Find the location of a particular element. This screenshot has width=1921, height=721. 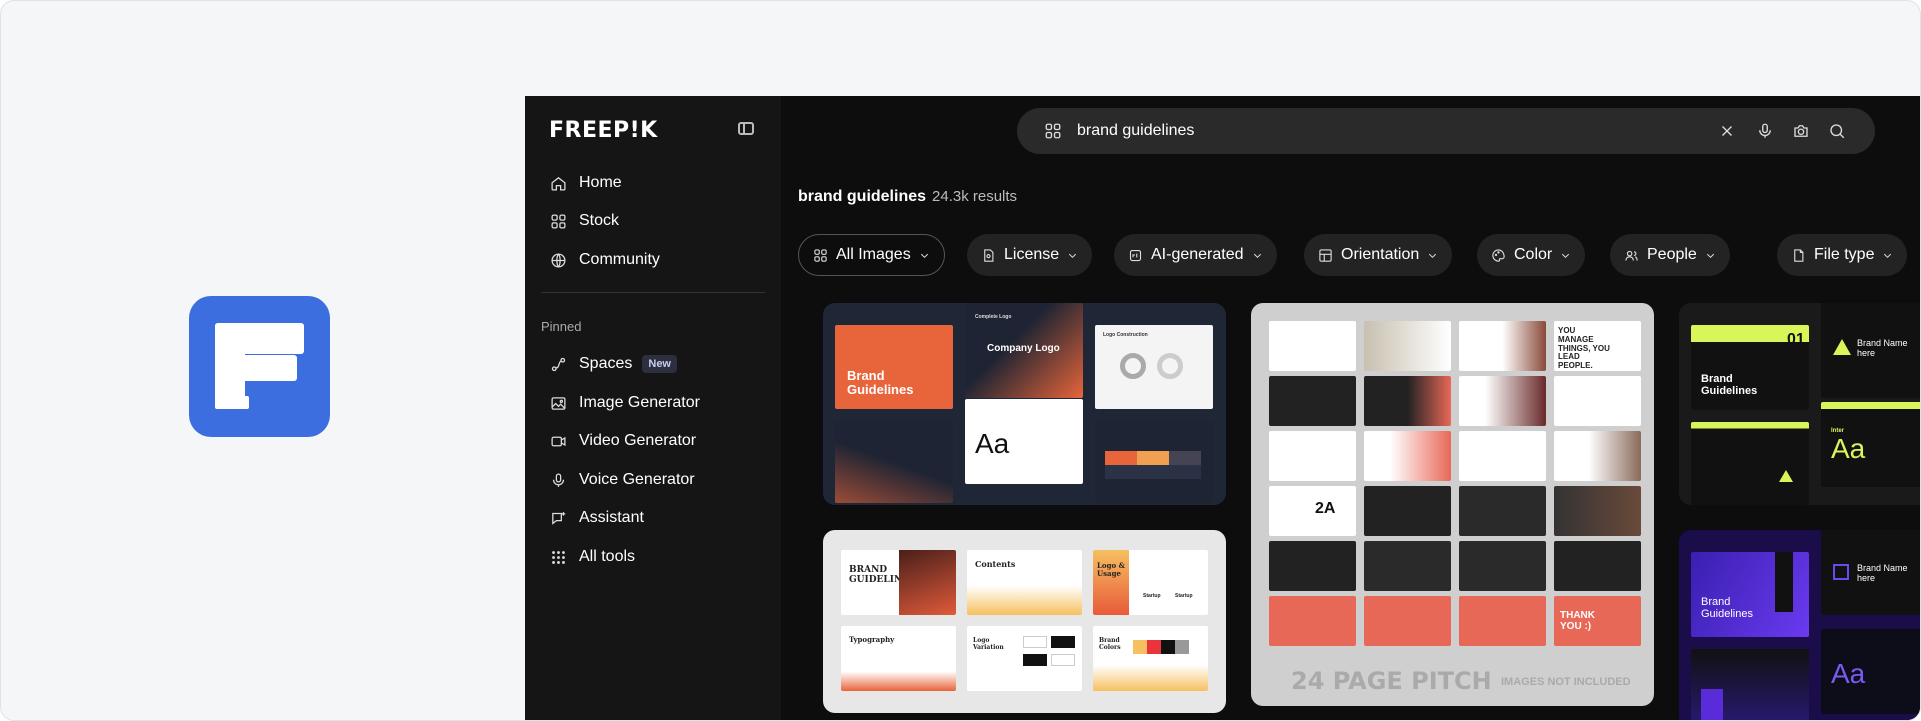

card-label: Complete Logo is located at coordinates (993, 317).